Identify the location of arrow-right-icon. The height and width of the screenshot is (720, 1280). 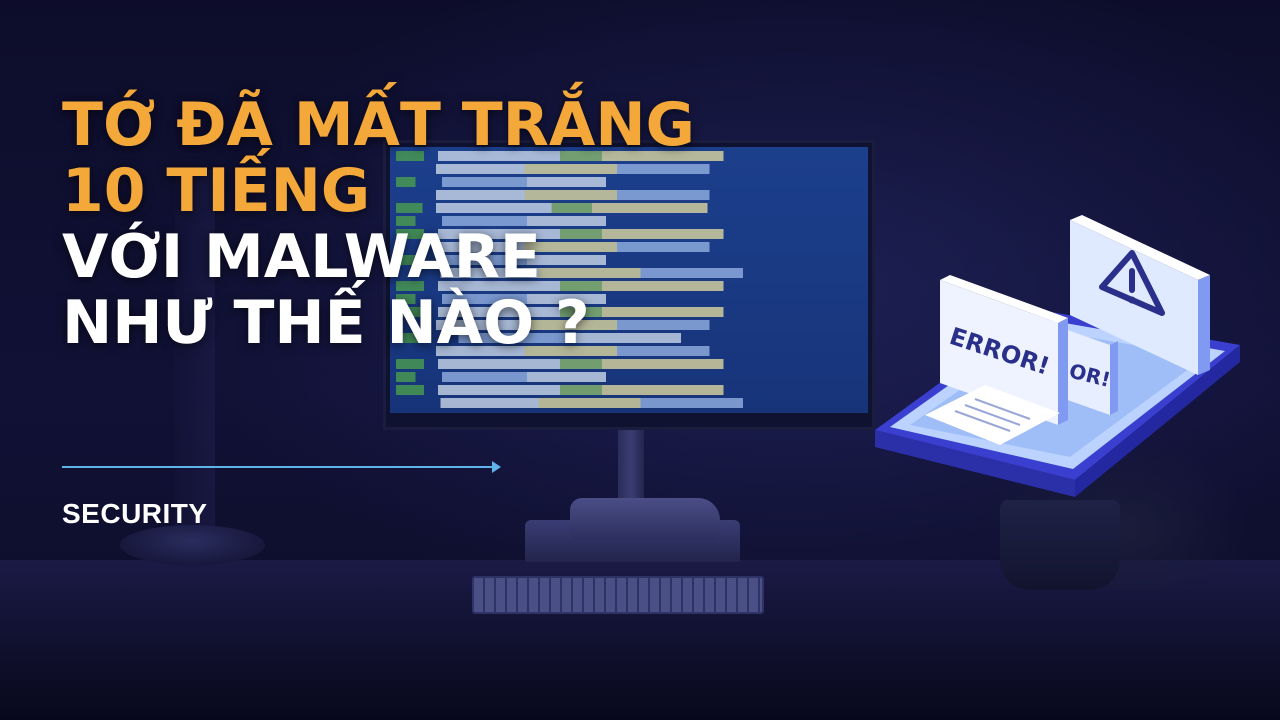
(496, 467).